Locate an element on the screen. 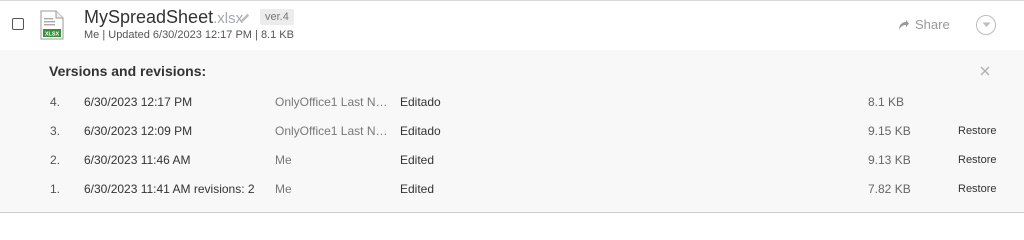 The height and width of the screenshot is (240, 1024). select-checkbox is located at coordinates (18, 24).